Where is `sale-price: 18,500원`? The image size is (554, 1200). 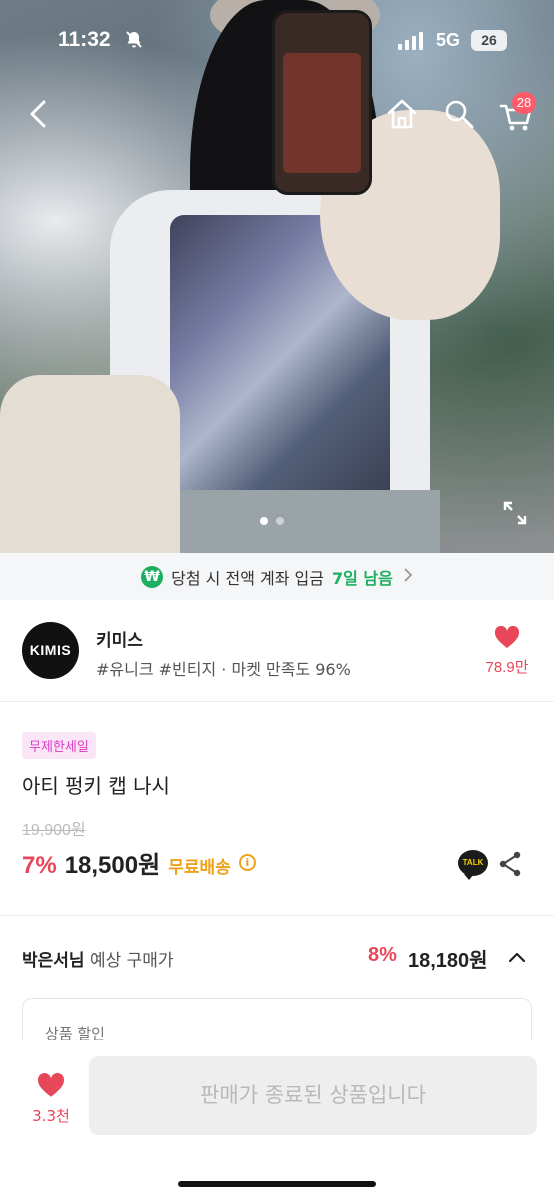 sale-price: 18,500원 is located at coordinates (112, 865).